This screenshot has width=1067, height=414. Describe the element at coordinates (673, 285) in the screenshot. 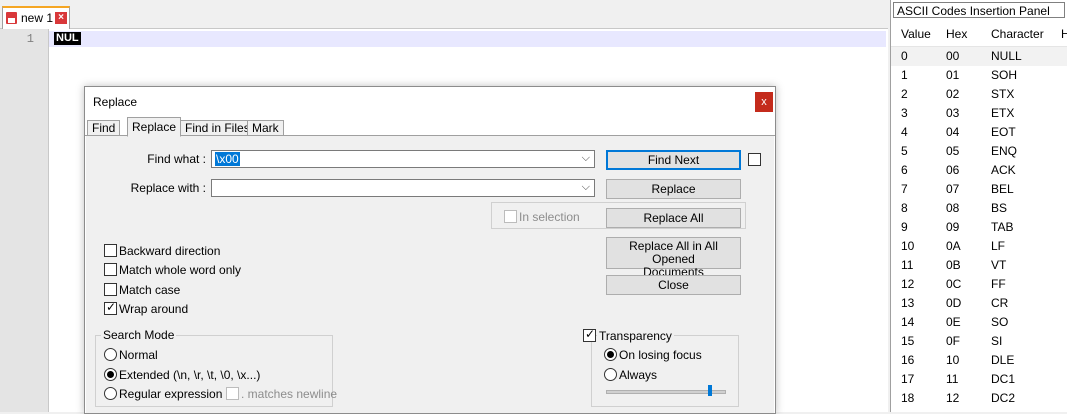

I see `close-button: Close` at that location.